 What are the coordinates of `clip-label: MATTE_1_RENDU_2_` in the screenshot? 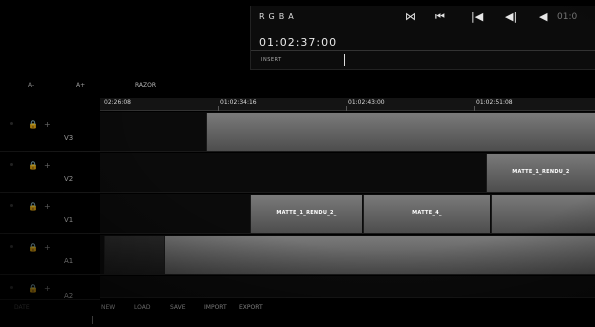 It's located at (306, 213).